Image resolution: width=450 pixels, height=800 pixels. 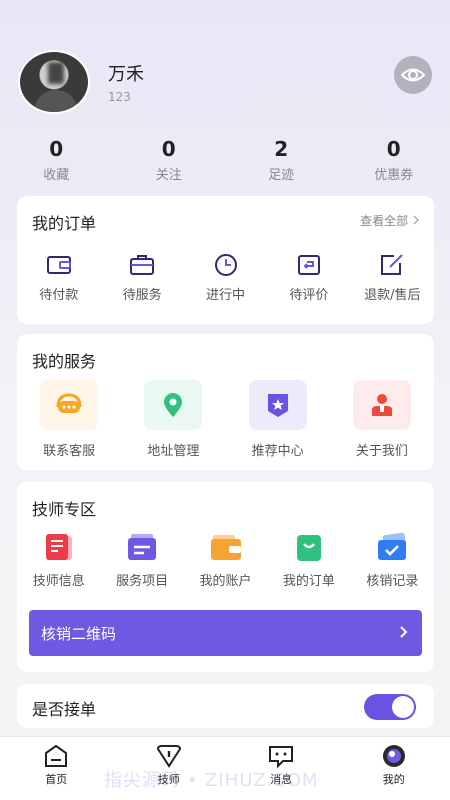 I want to click on user-name: 万禾, so click(x=126, y=74).